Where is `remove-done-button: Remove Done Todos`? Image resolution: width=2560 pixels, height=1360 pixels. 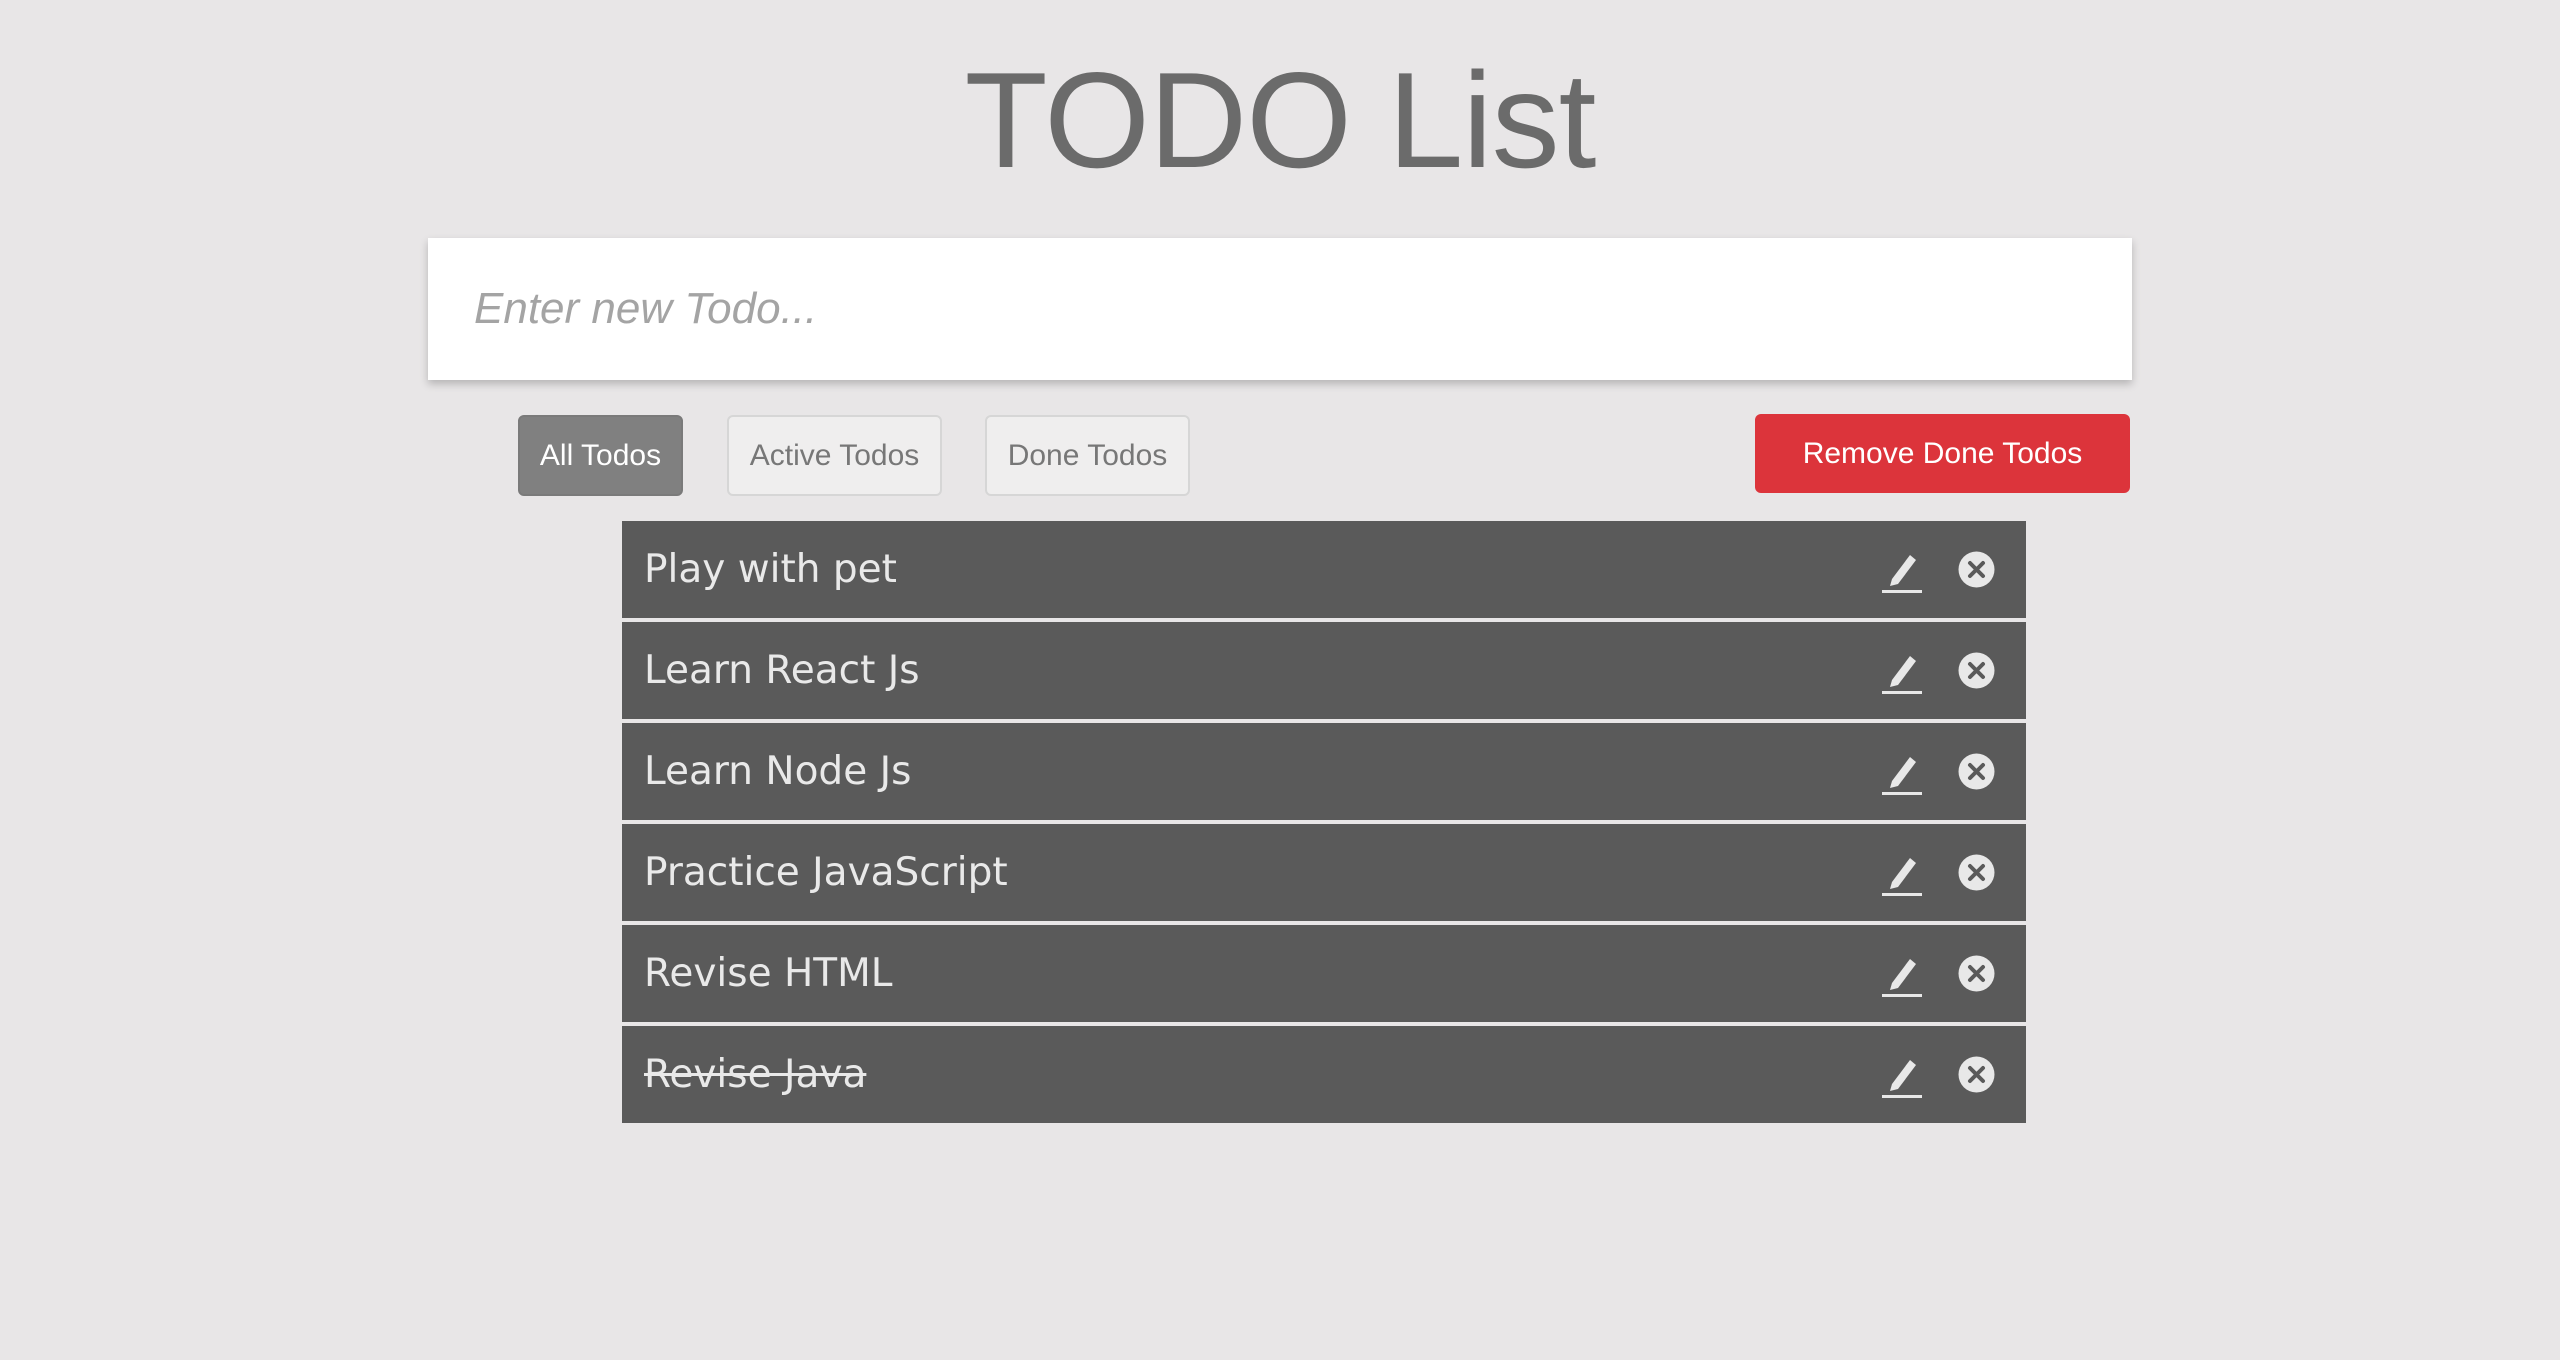
remove-done-button: Remove Done Todos is located at coordinates (1942, 453).